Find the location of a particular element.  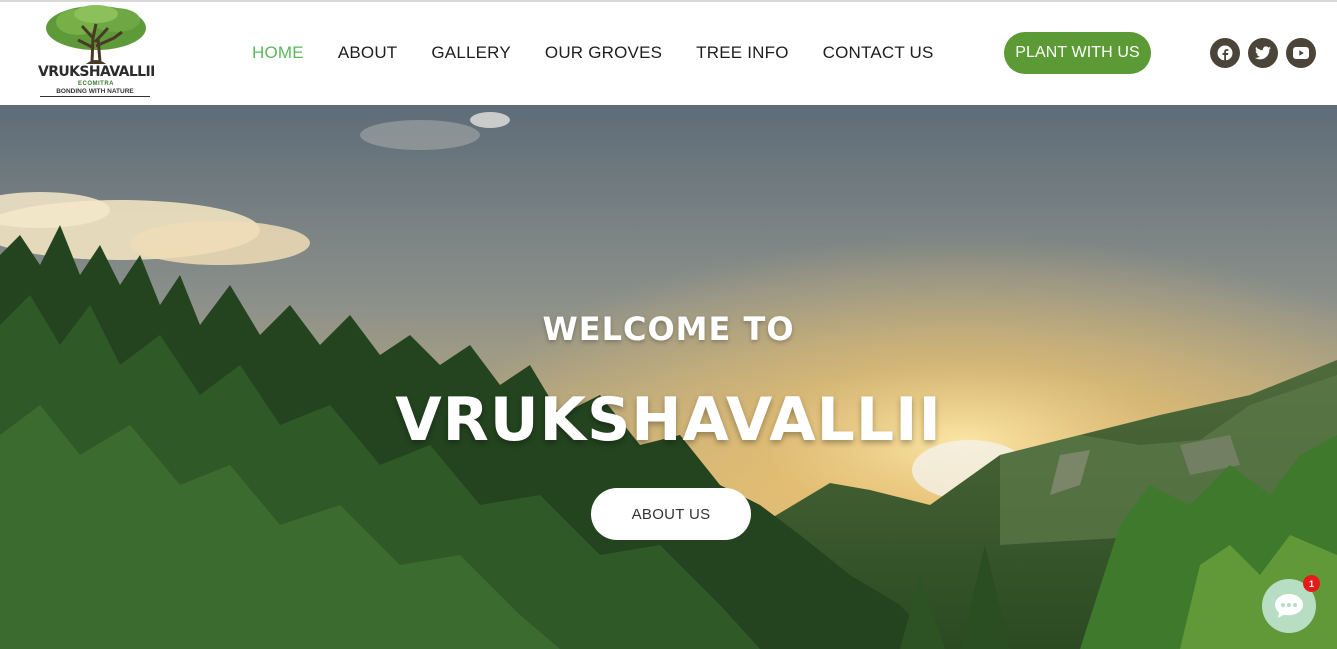

hero-brand-title: VRUKSHAVALLII is located at coordinates (668, 420).